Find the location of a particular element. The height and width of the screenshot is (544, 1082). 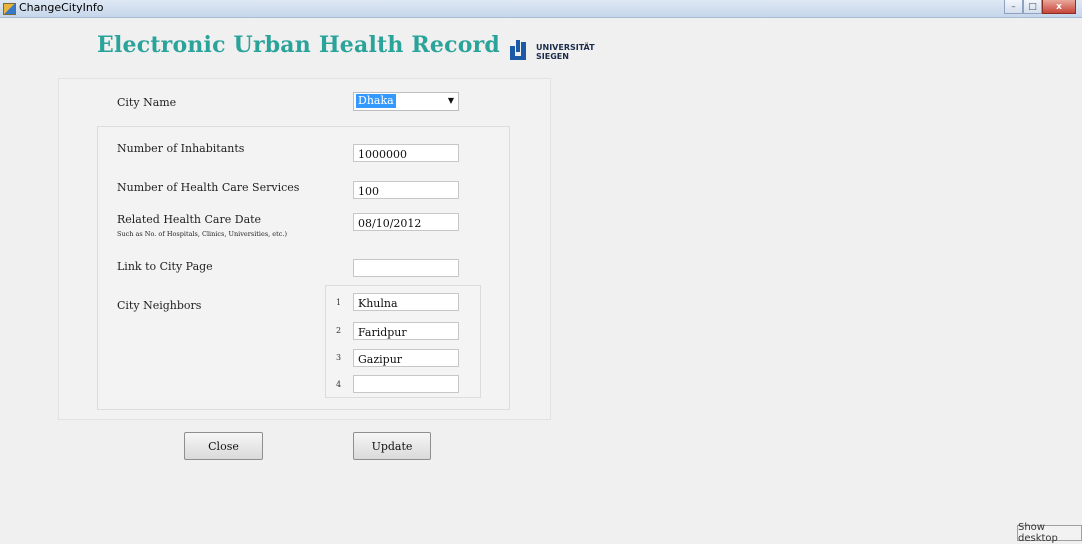

minimize-button: – is located at coordinates (1013, 7).